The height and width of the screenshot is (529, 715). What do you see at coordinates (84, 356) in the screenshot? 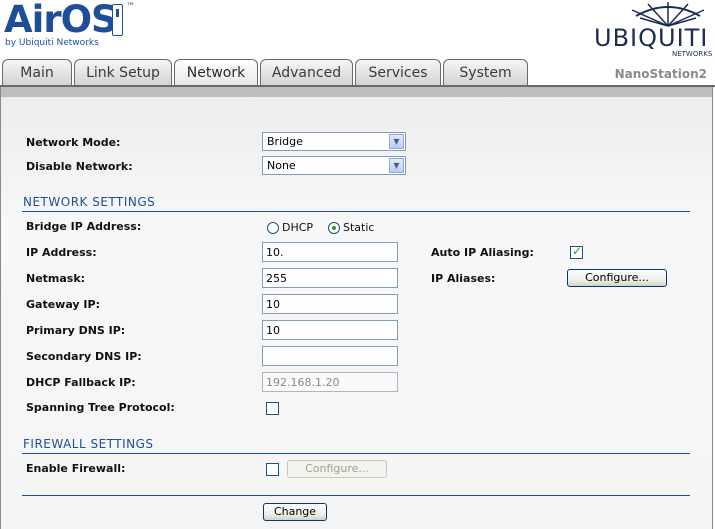
I see `secondary-dns-label: Secondary DNS IP:` at bounding box center [84, 356].